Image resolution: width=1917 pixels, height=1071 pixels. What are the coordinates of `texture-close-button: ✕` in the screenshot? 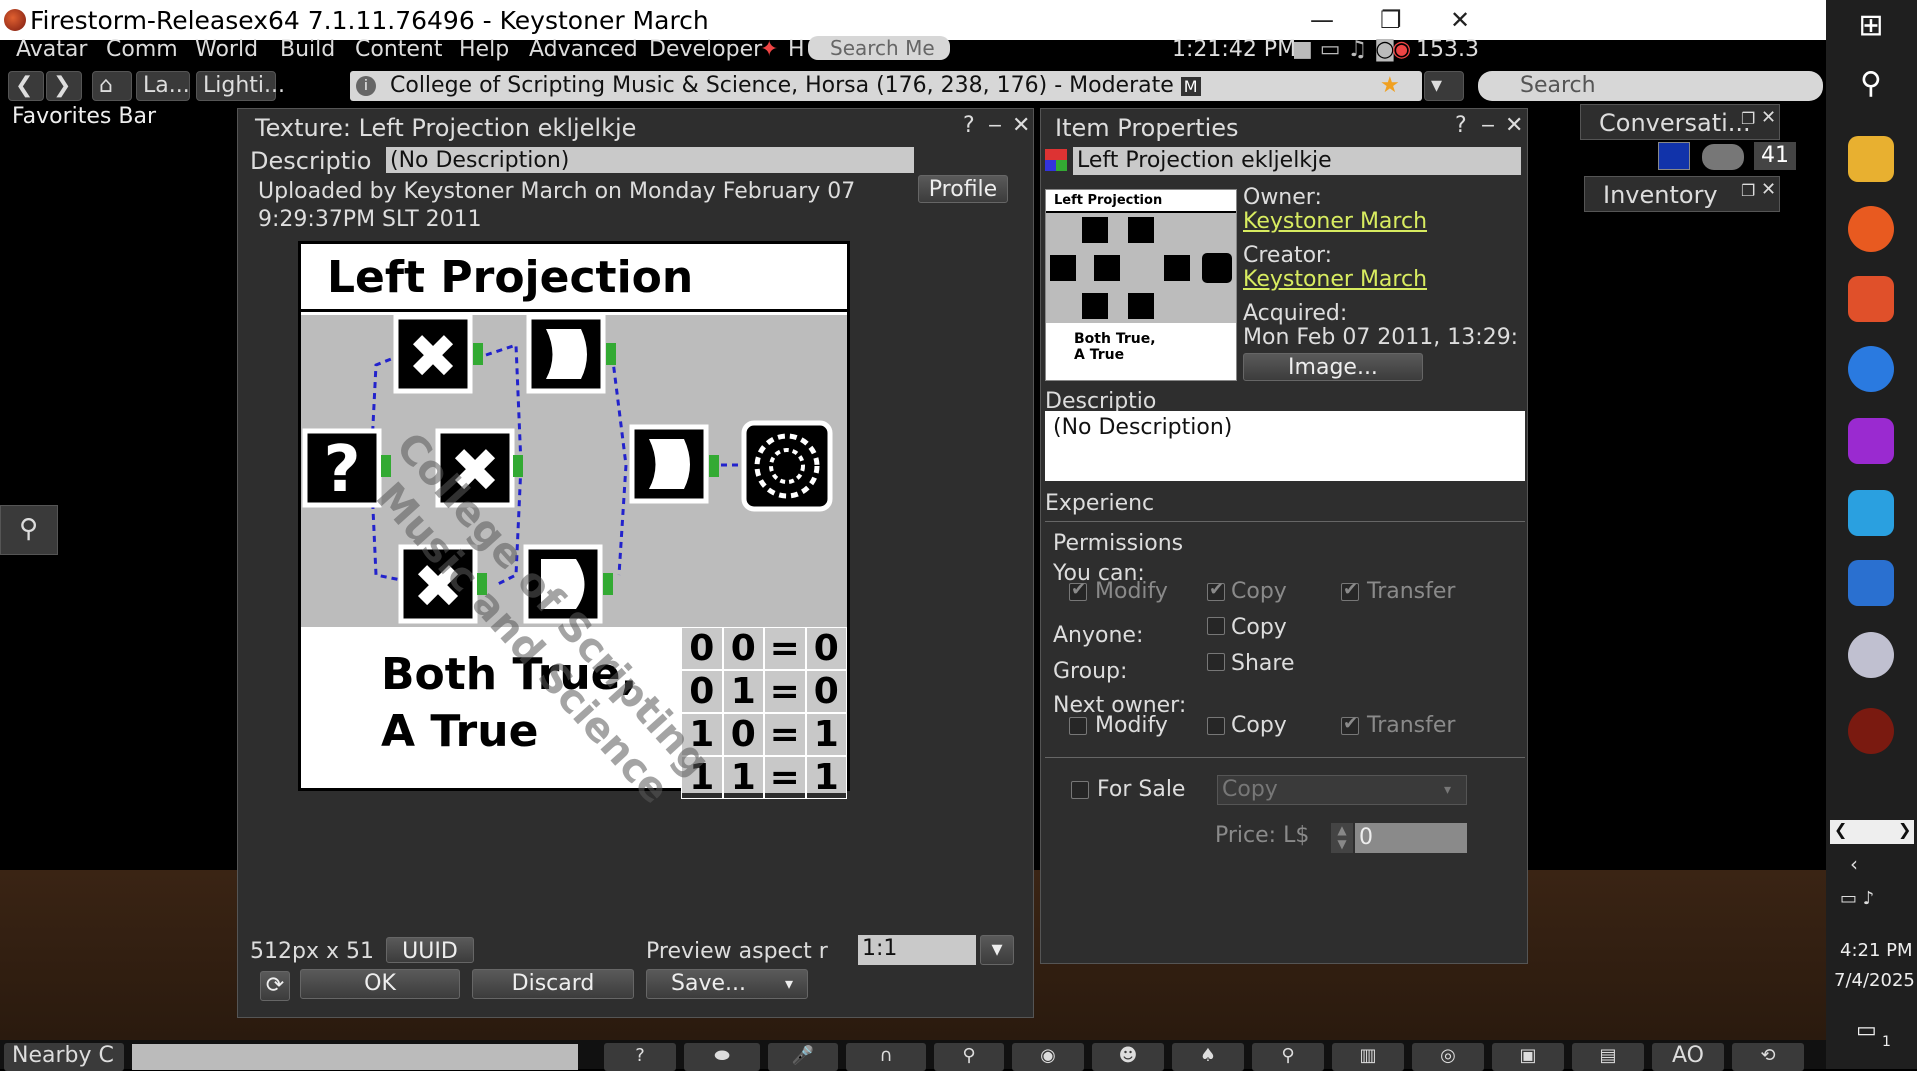 It's located at (1021, 125).